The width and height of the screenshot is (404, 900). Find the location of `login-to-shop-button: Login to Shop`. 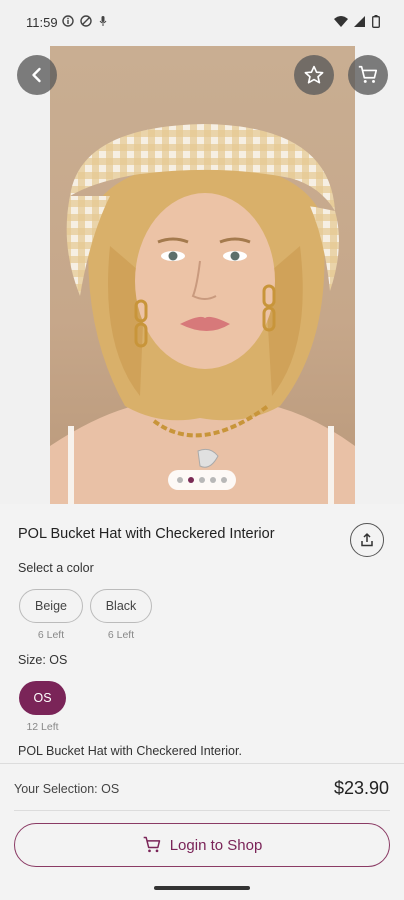

login-to-shop-button: Login to Shop is located at coordinates (202, 845).